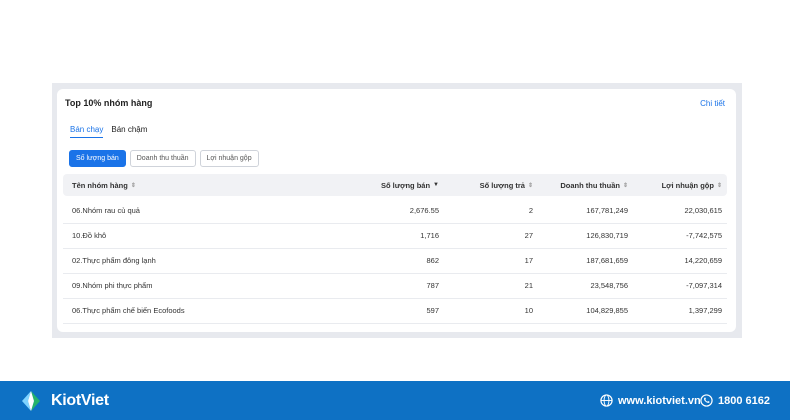  What do you see at coordinates (87, 131) in the screenshot?
I see `tab-best-selling: Bán chạy` at bounding box center [87, 131].